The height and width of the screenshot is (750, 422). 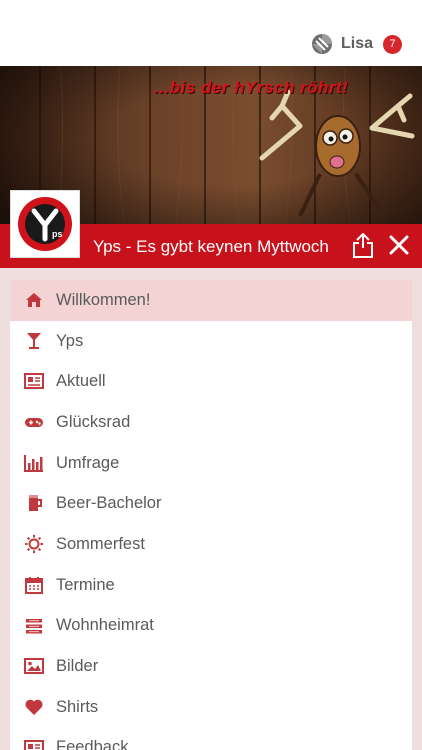 I want to click on yps-logo: ps, so click(x=45, y=224).